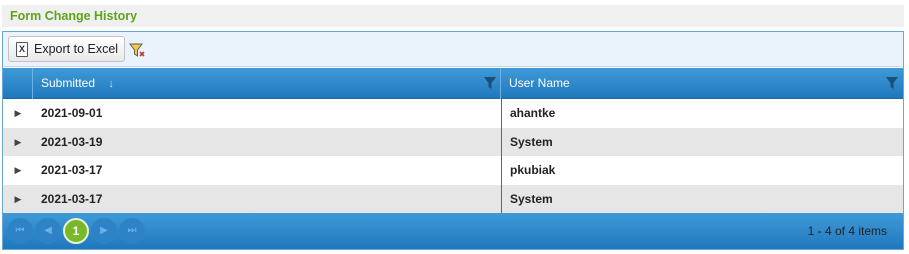 This screenshot has height=254, width=909. I want to click on expand-column-header, so click(18, 83).